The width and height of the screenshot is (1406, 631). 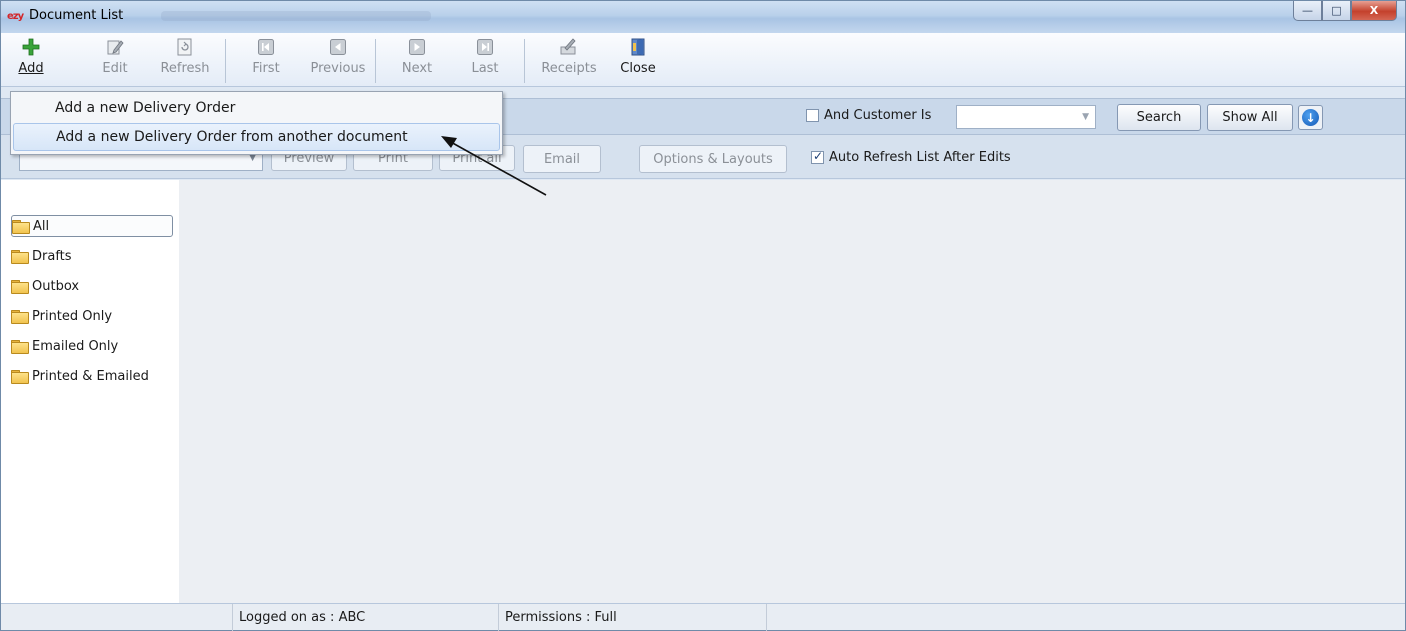 I want to click on folder-item-emailed-only: Emailed Only, so click(x=64, y=346).